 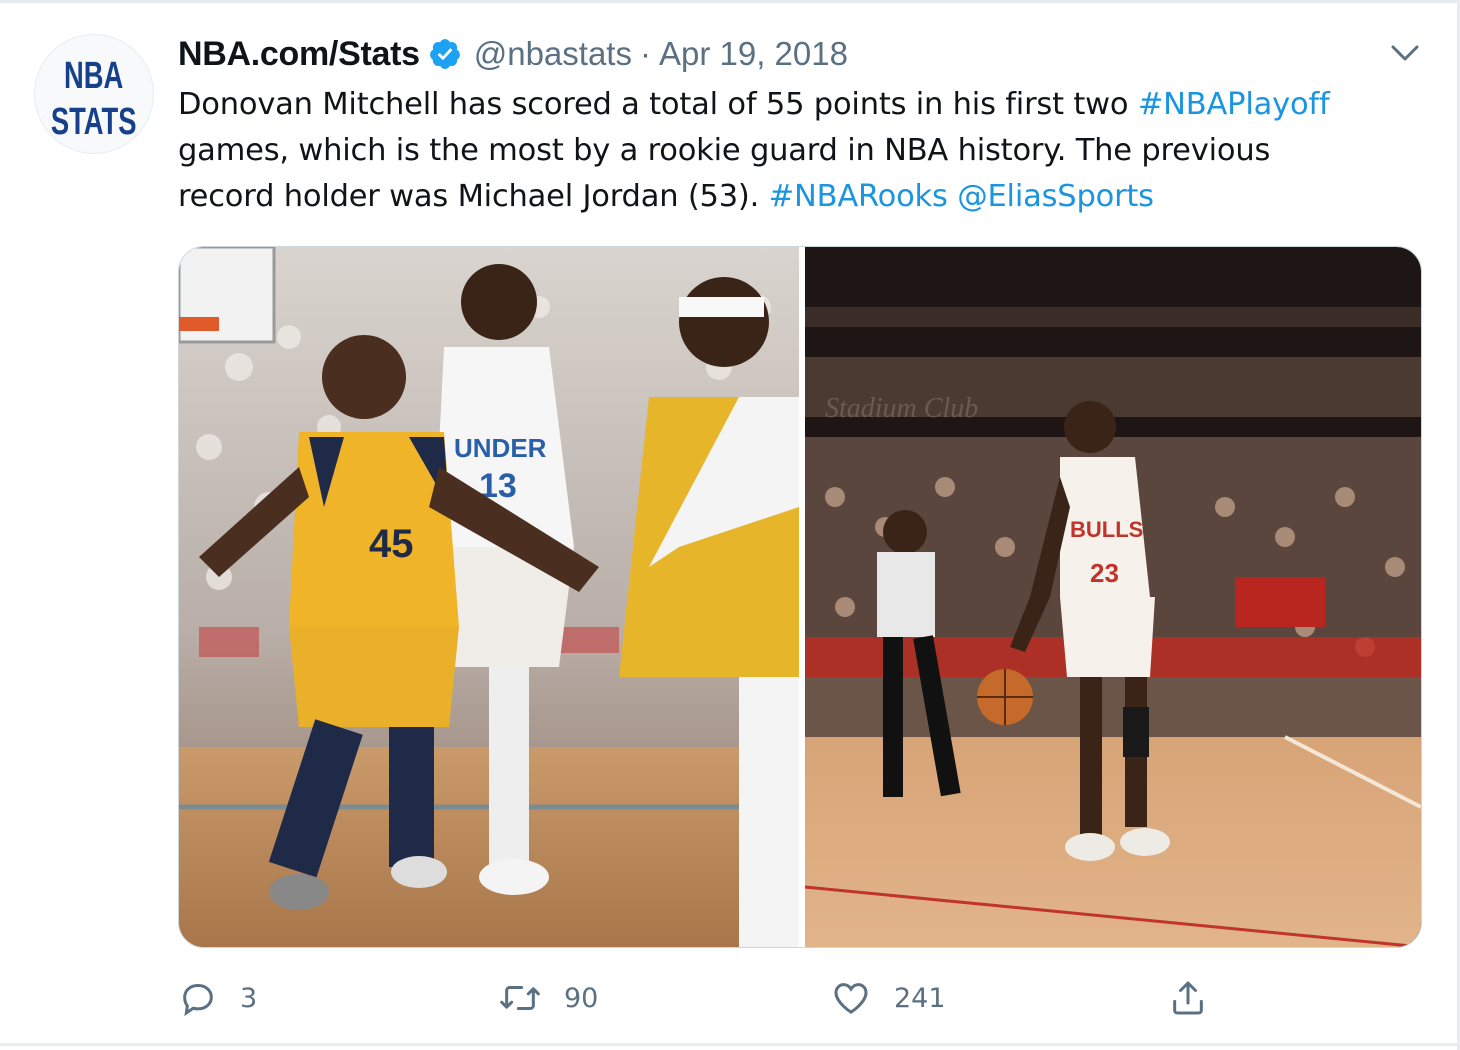 I want to click on nba-stats-logo: NBA STATS, so click(x=94, y=99).